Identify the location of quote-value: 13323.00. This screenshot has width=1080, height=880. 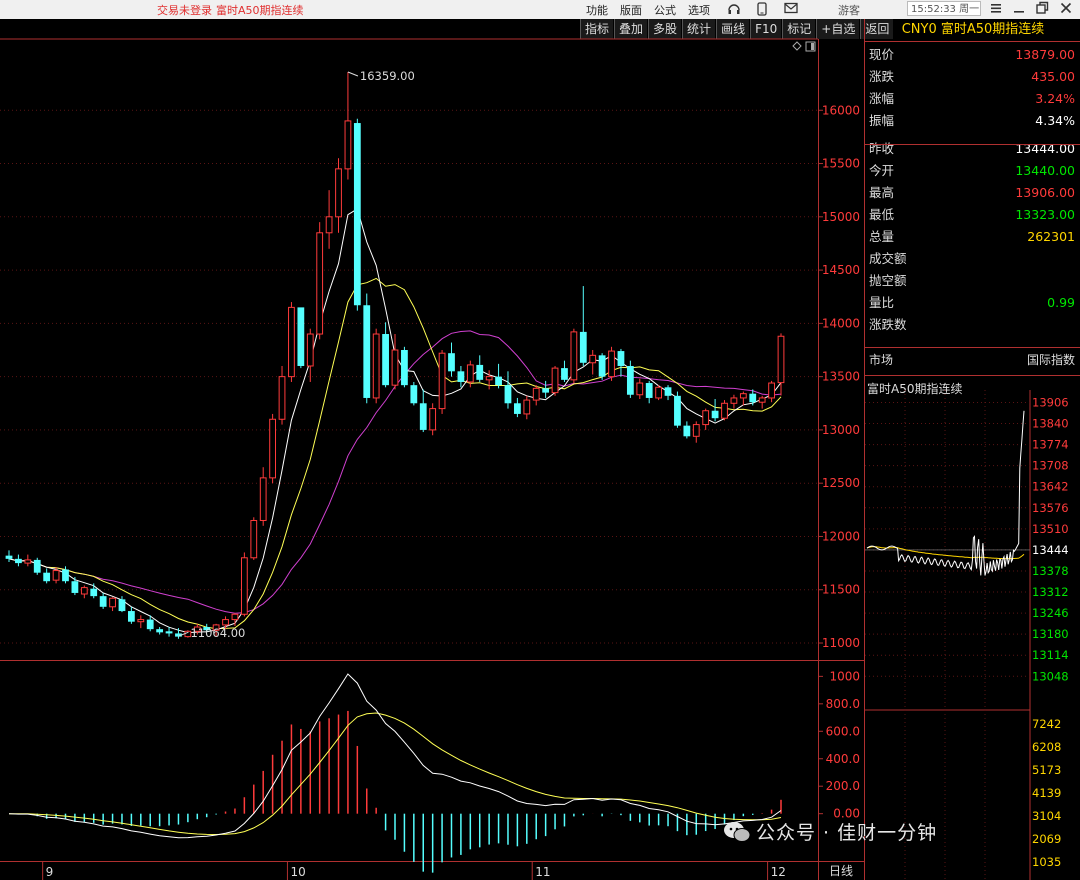
(1045, 214).